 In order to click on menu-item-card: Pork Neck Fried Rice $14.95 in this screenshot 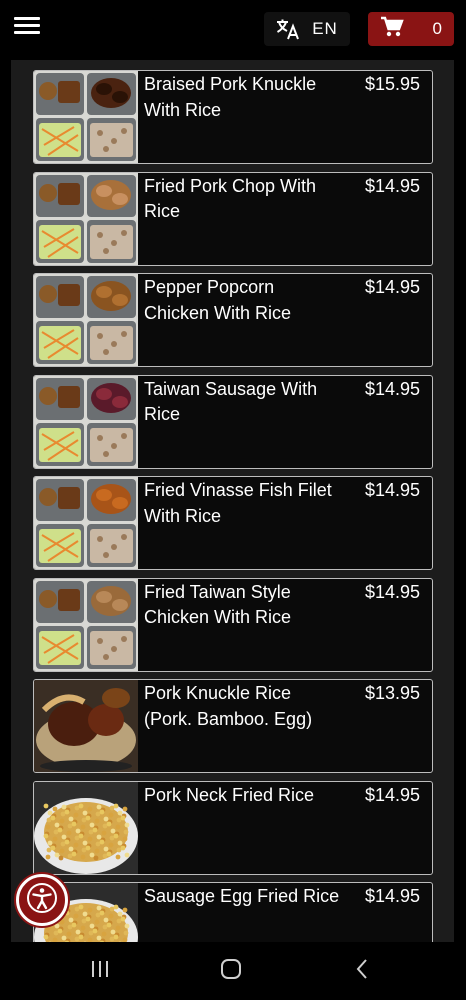, I will do `click(233, 827)`.